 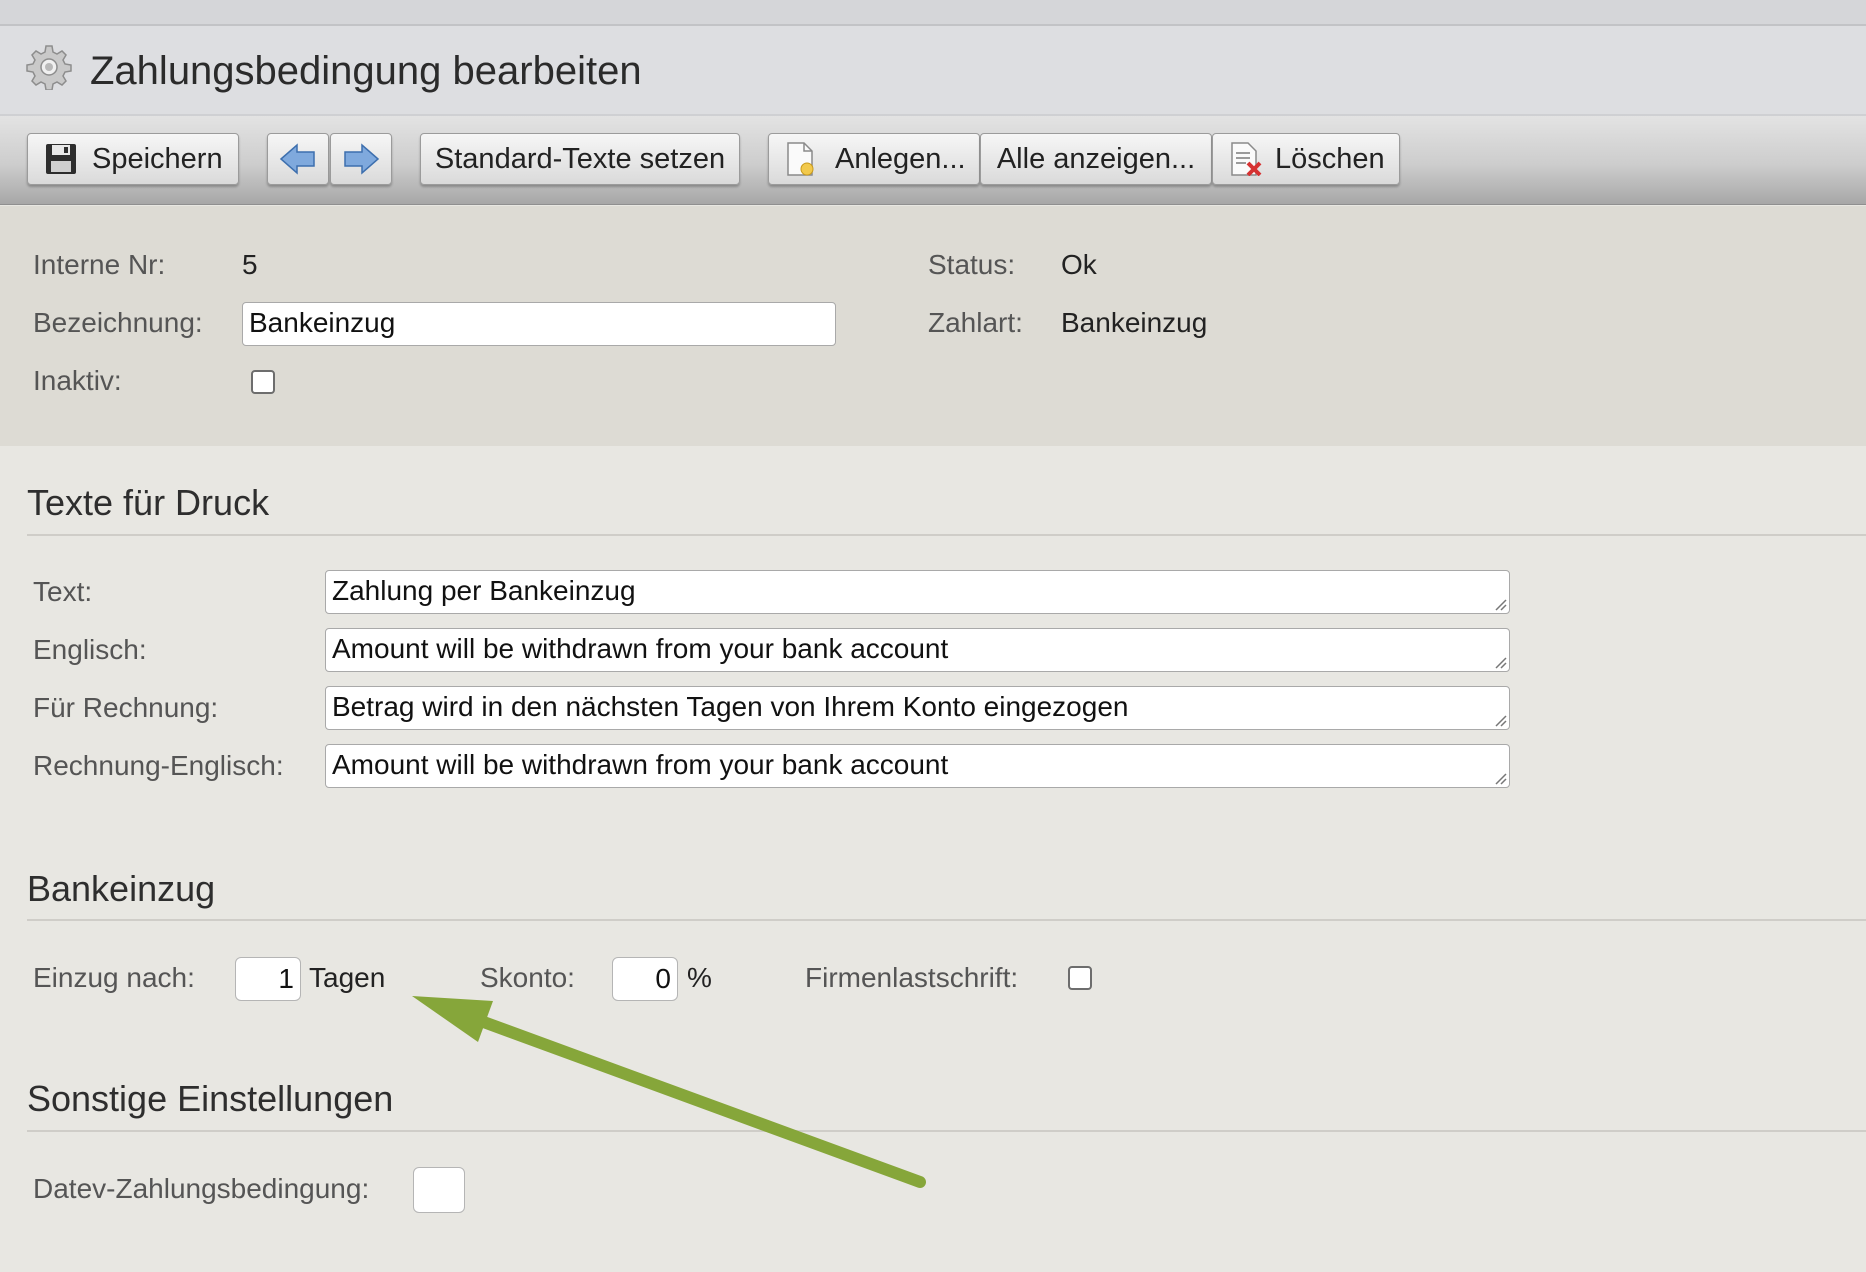 What do you see at coordinates (263, 382) in the screenshot?
I see `inactive-checkbox` at bounding box center [263, 382].